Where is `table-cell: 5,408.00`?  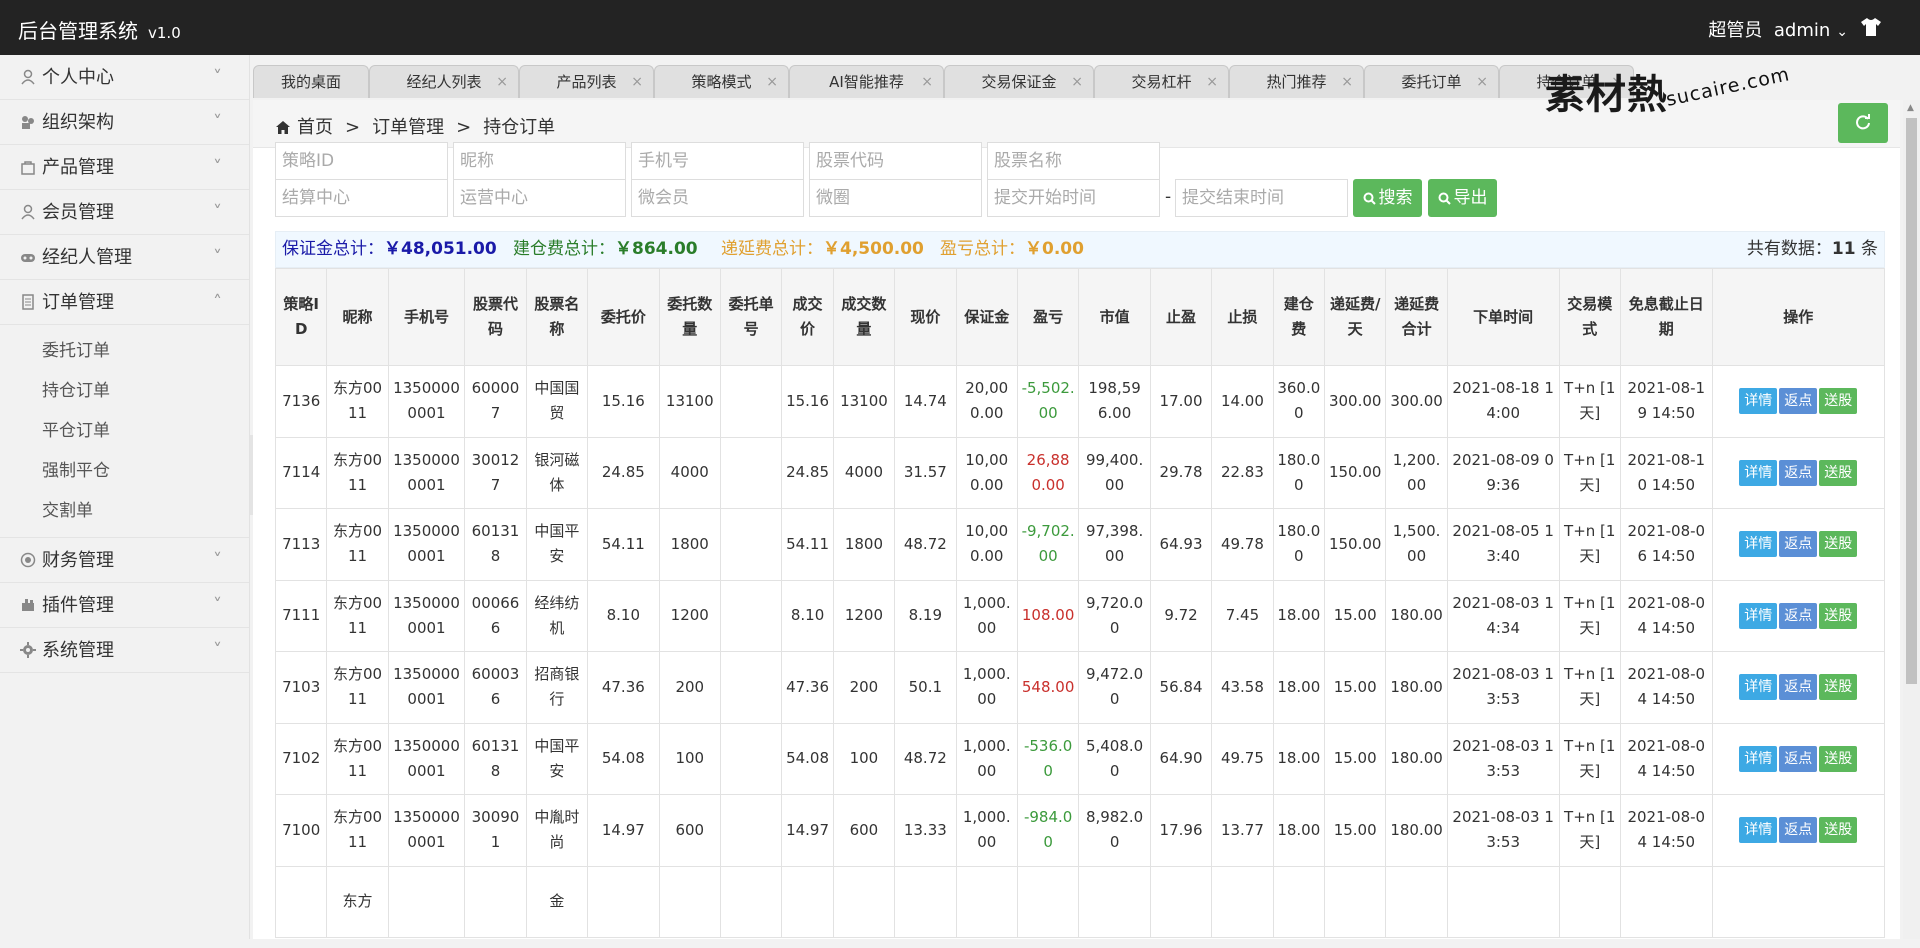 table-cell: 5,408.00 is located at coordinates (1114, 758).